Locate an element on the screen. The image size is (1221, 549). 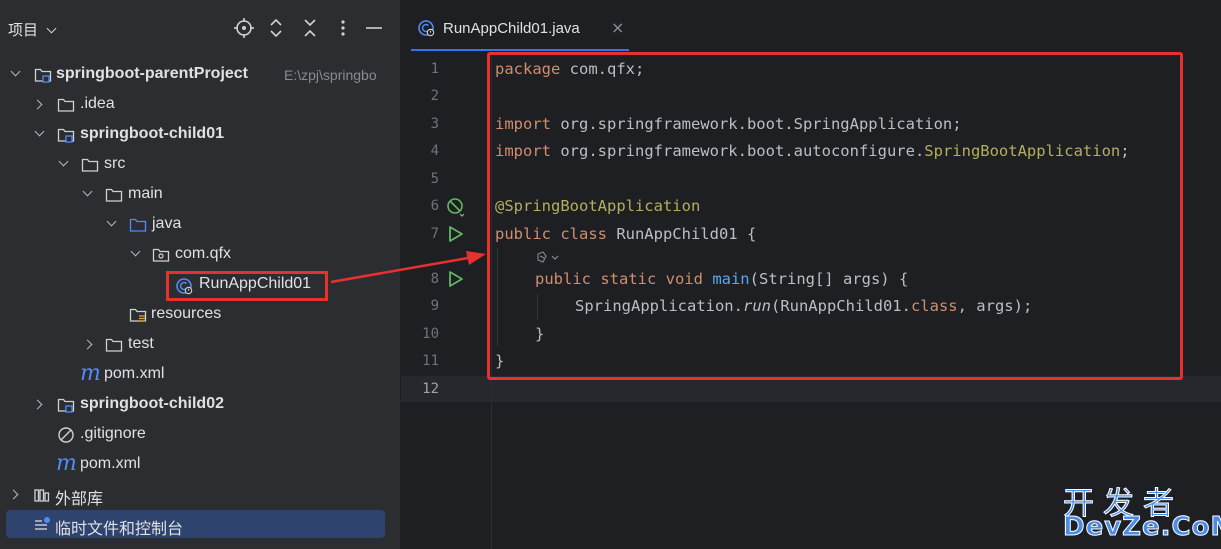
tree-node-main: main is located at coordinates (200, 195).